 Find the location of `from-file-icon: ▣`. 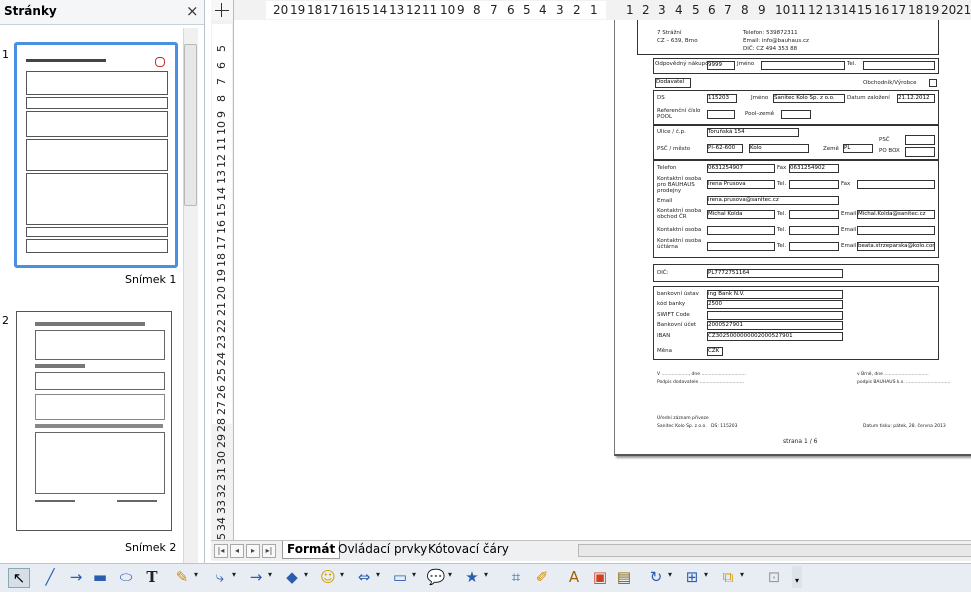

from-file-icon: ▣ is located at coordinates (600, 577).